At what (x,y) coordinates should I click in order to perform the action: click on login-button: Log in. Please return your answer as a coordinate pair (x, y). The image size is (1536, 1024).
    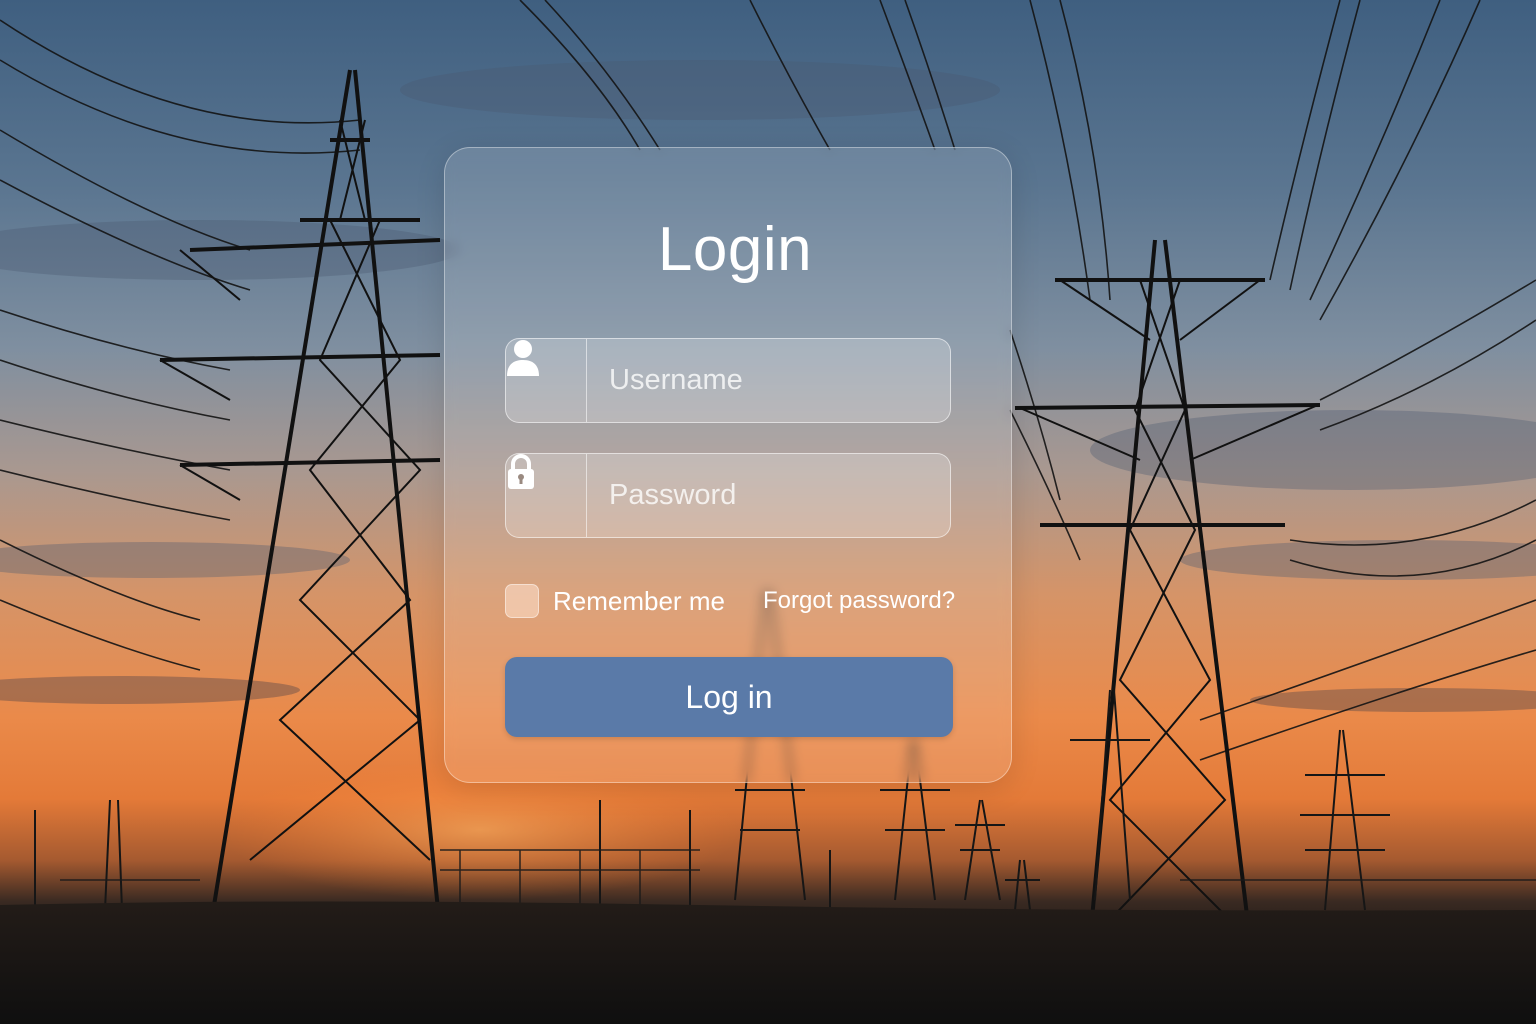
    Looking at the image, I should click on (729, 697).